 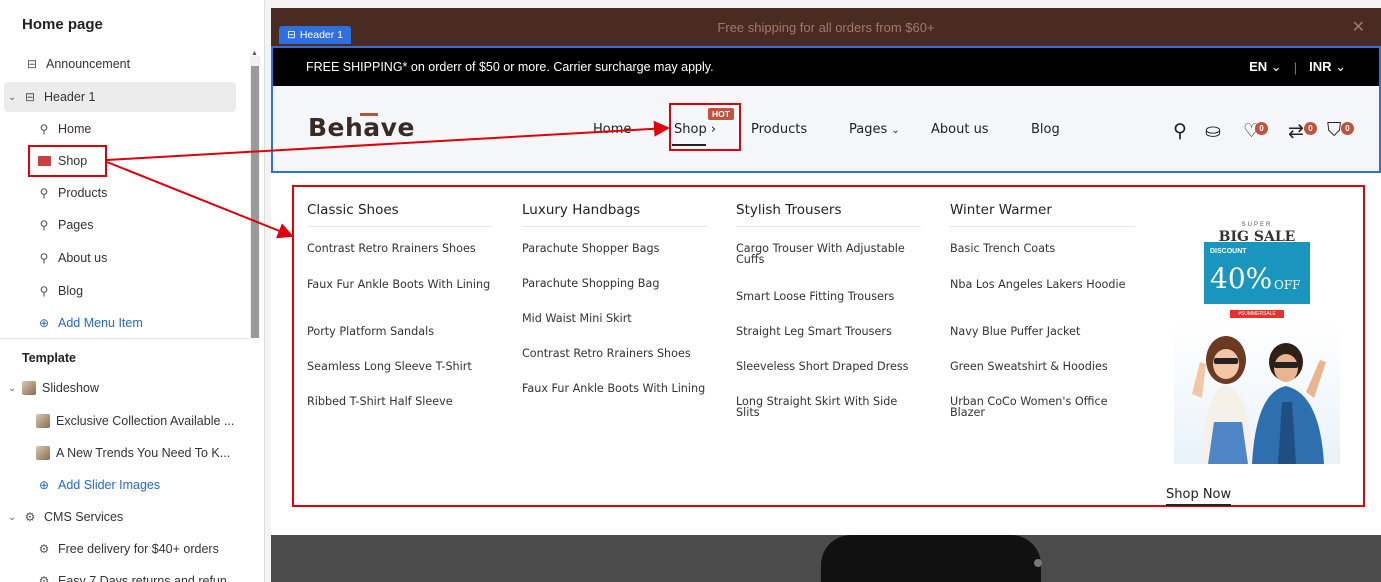 I want to click on mega-column-heading: Luxury Handbags, so click(x=614, y=214).